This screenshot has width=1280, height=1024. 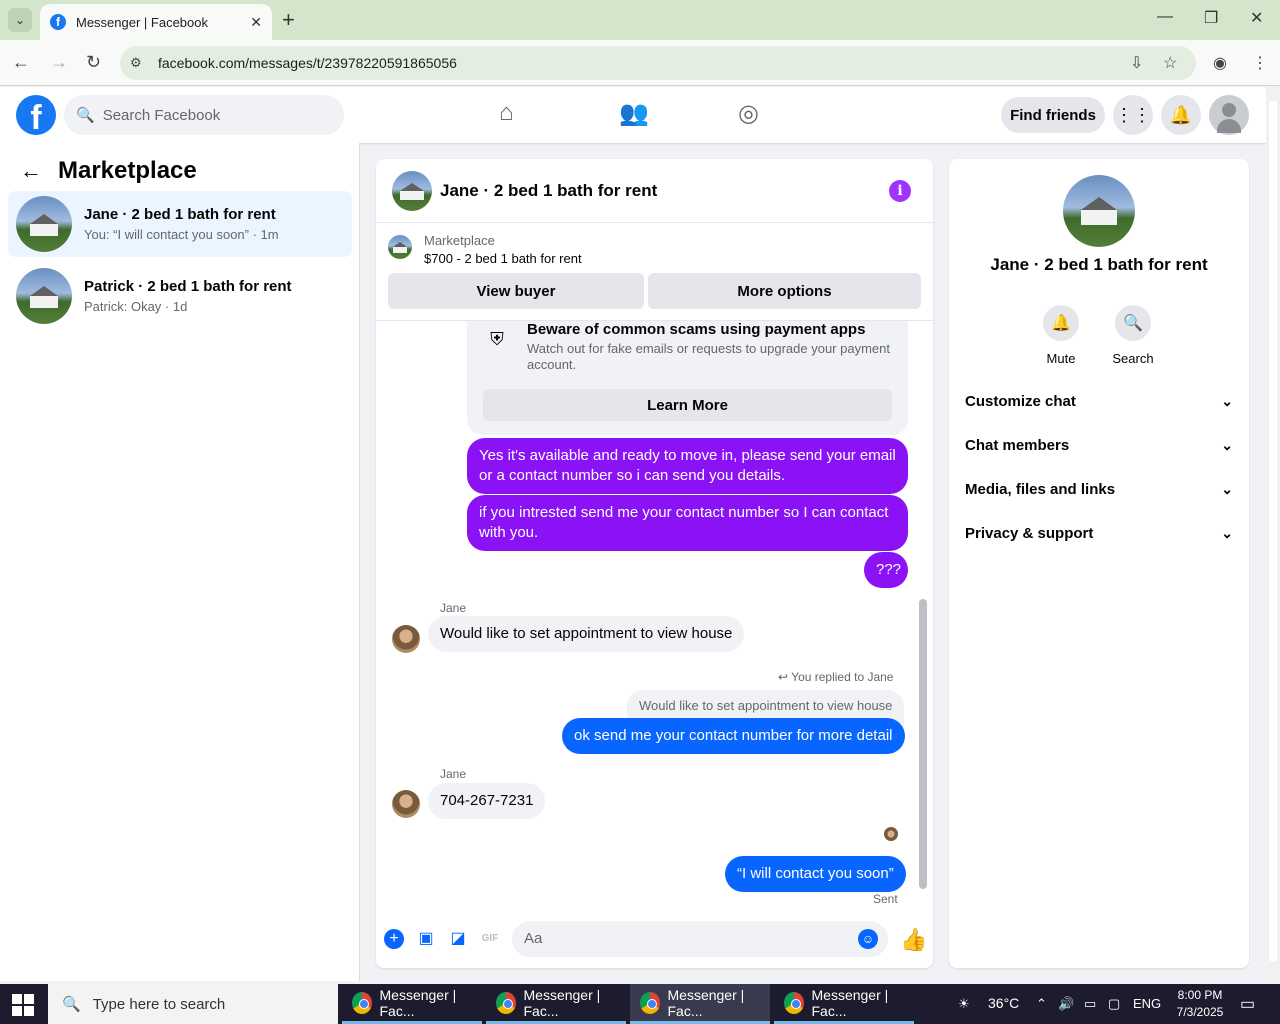 I want to click on menu-grid-icon: ⋮⋮, so click(x=1133, y=115).